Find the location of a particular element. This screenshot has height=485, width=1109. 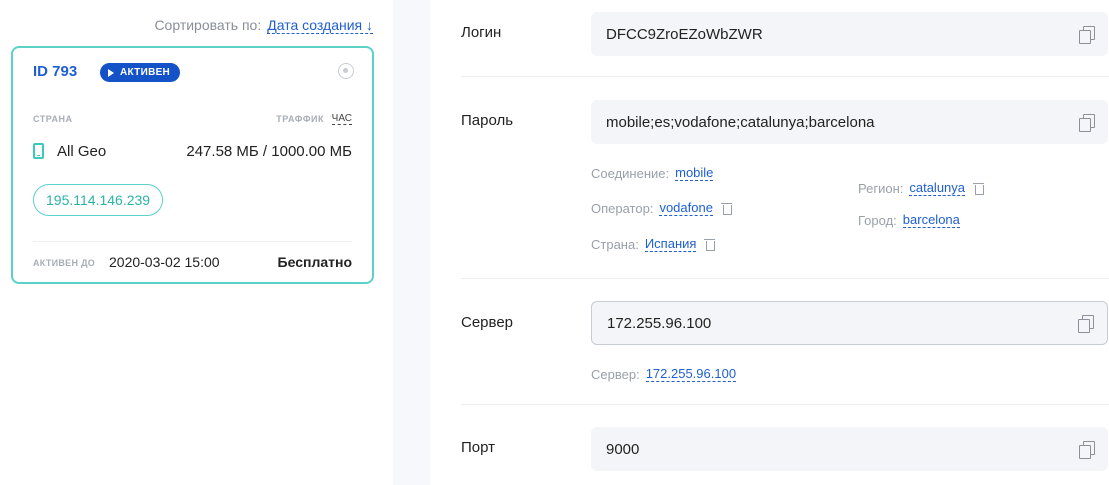

city-meta: Город: barcelona is located at coordinates (909, 220).